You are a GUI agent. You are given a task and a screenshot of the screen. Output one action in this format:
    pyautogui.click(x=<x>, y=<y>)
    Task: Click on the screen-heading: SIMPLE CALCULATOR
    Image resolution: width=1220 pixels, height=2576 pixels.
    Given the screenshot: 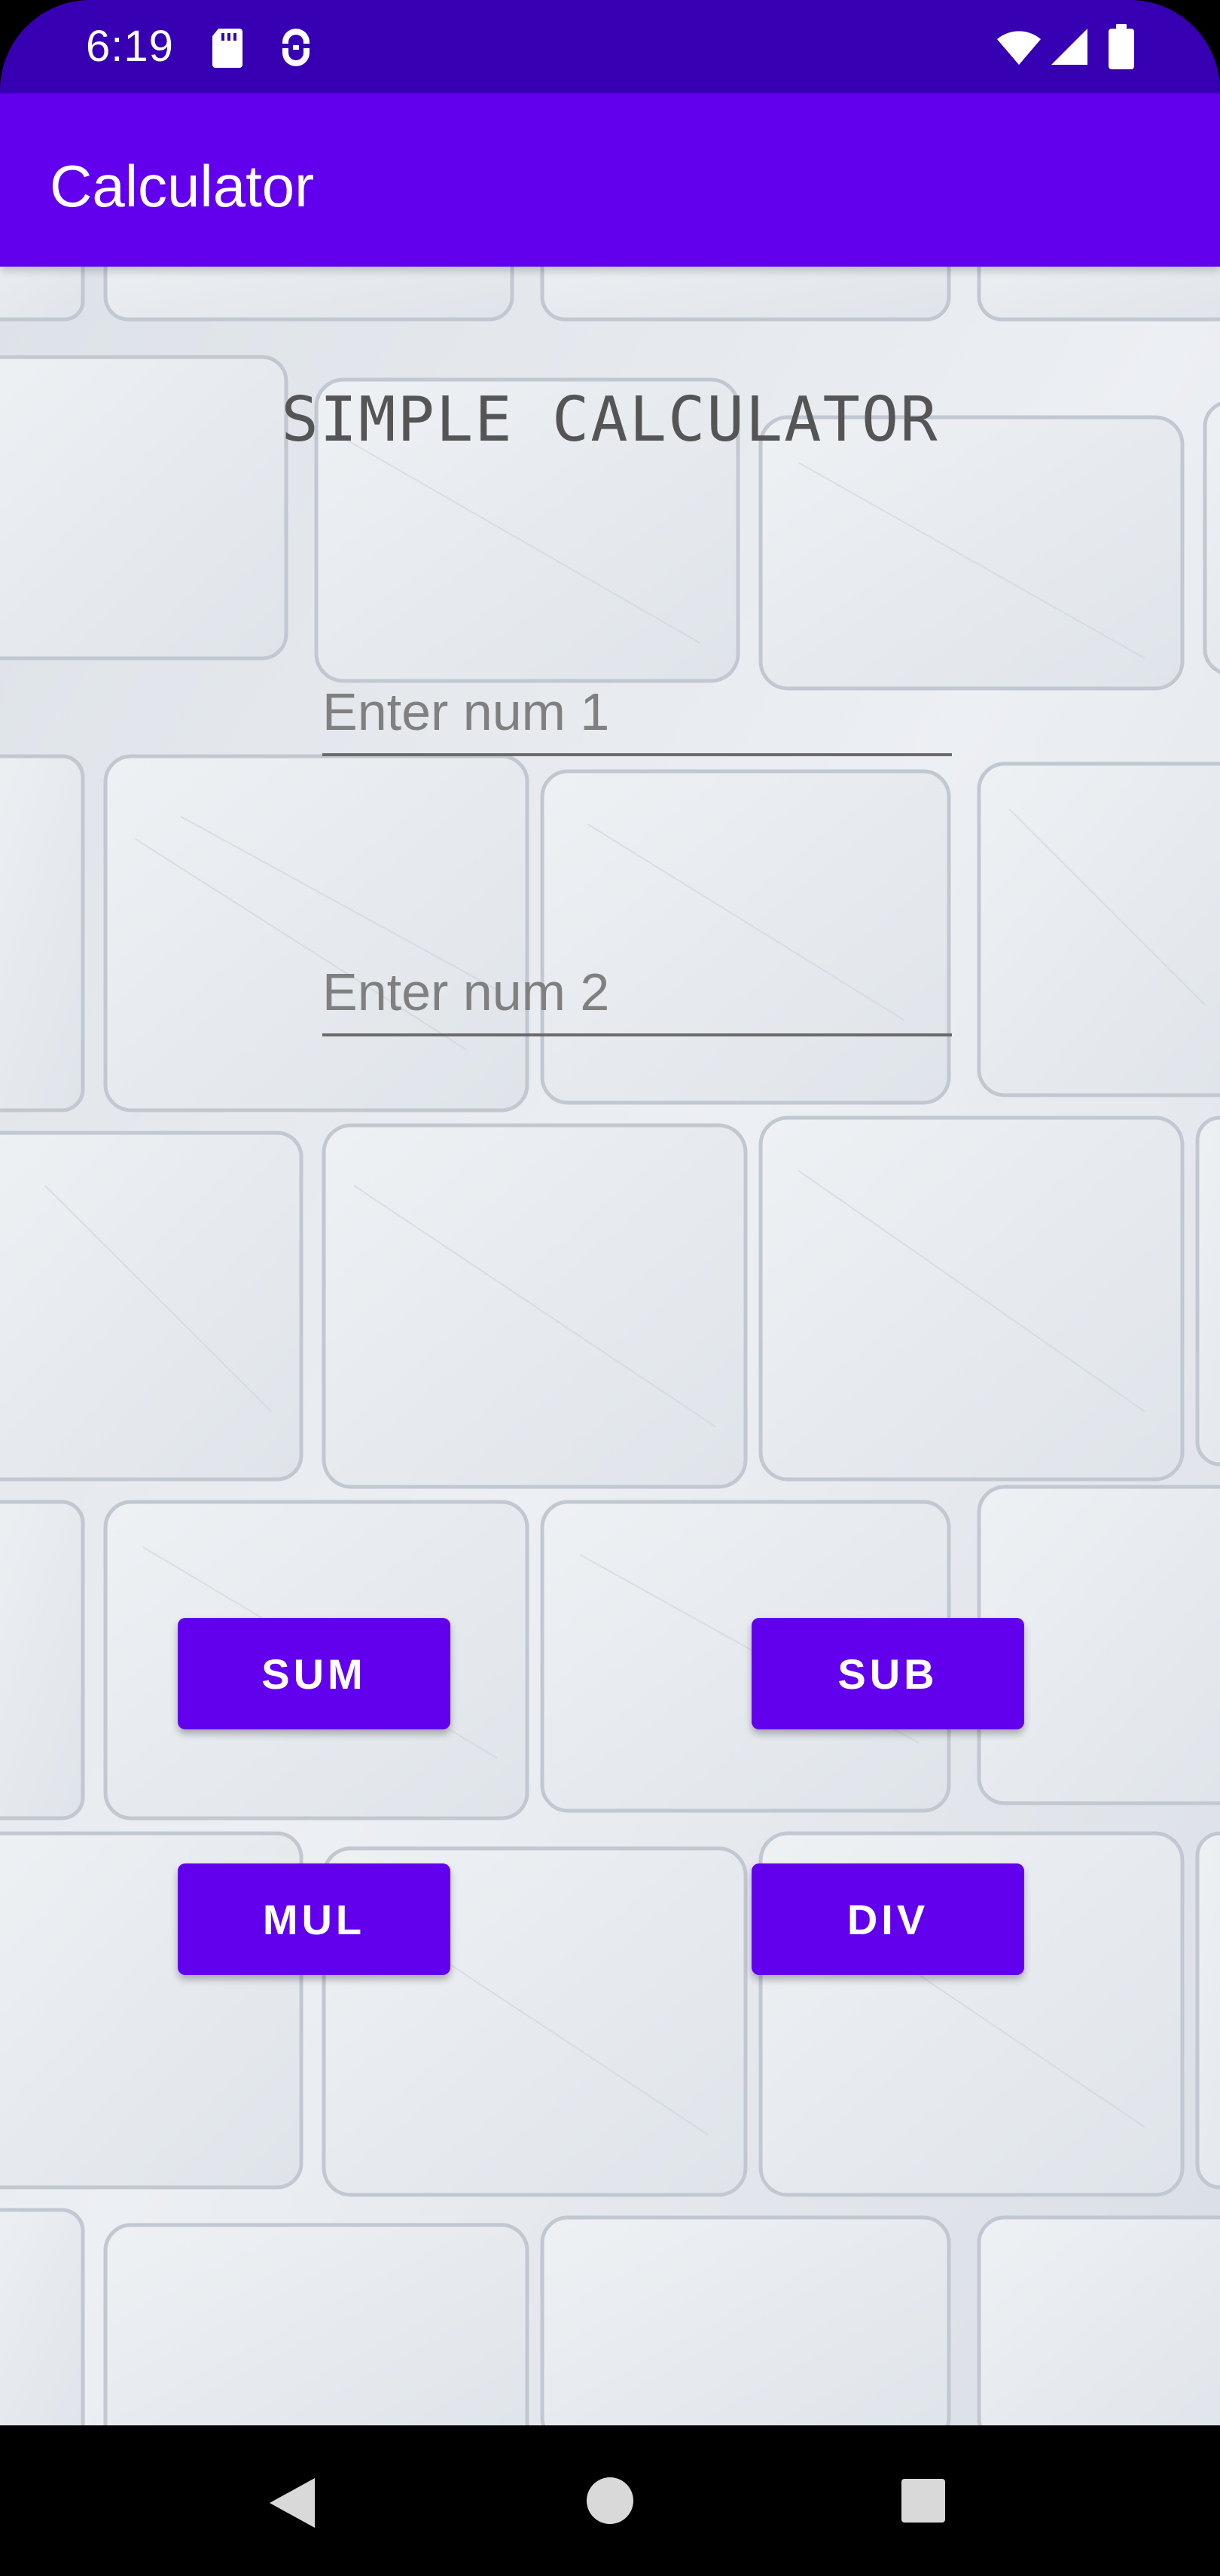 What is the action you would take?
    pyautogui.click(x=610, y=420)
    